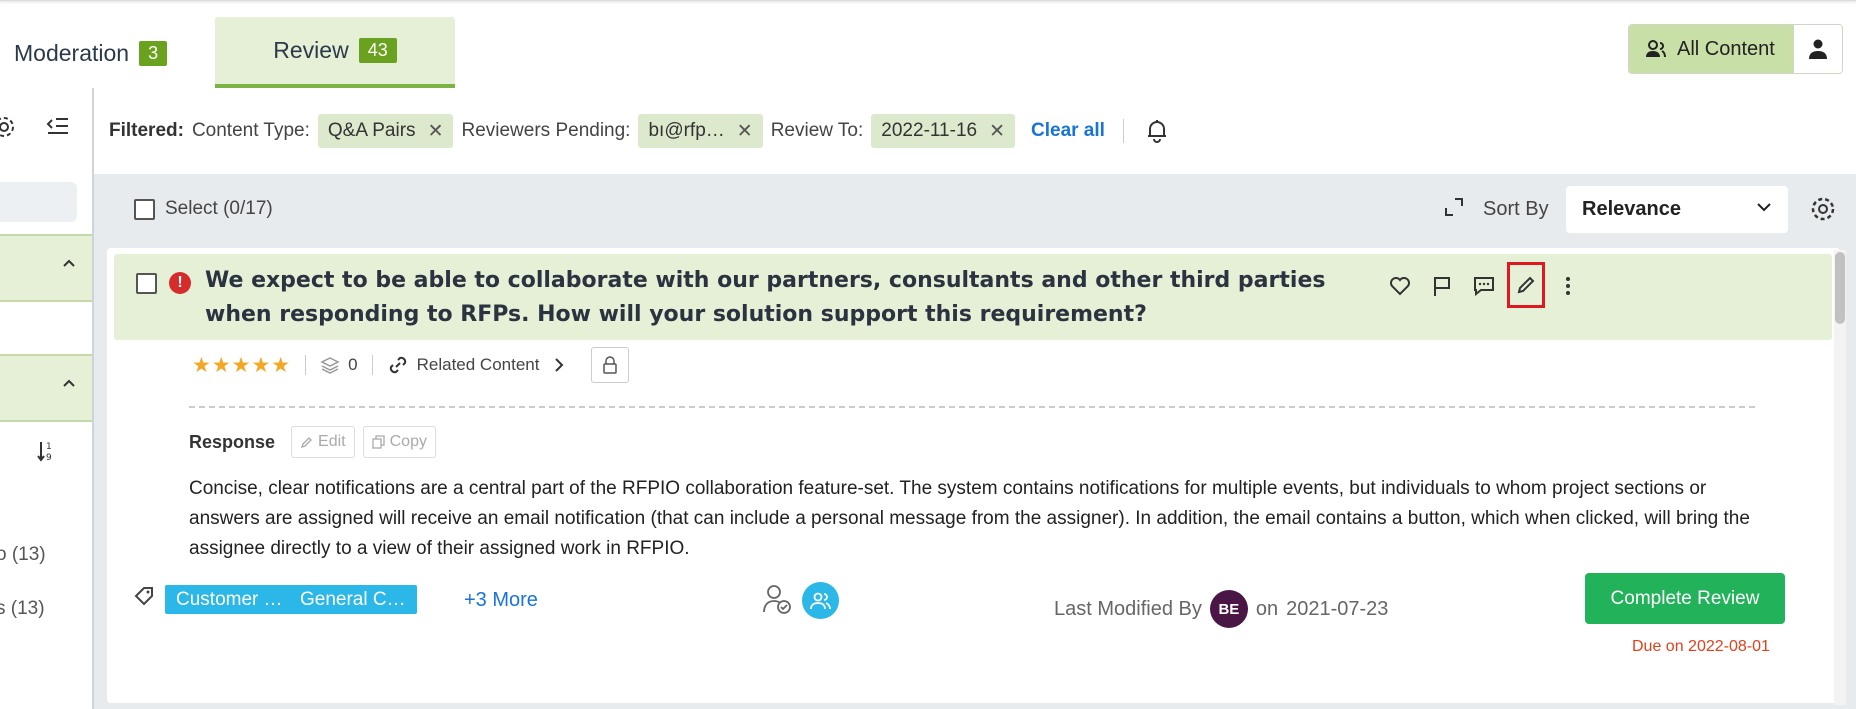 Image resolution: width=1856 pixels, height=709 pixels. I want to click on tab-review: Review 43, so click(335, 53).